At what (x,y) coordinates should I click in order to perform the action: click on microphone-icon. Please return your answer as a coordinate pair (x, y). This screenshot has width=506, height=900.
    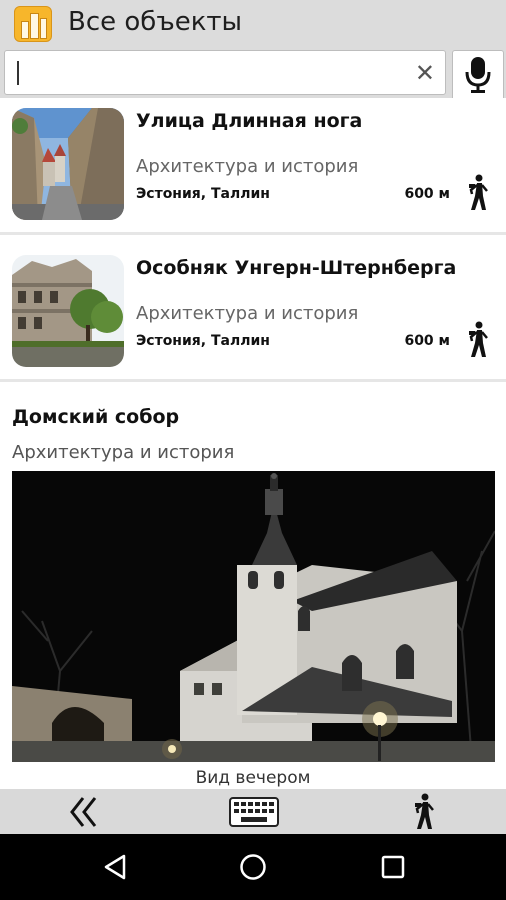
    Looking at the image, I should click on (478, 74).